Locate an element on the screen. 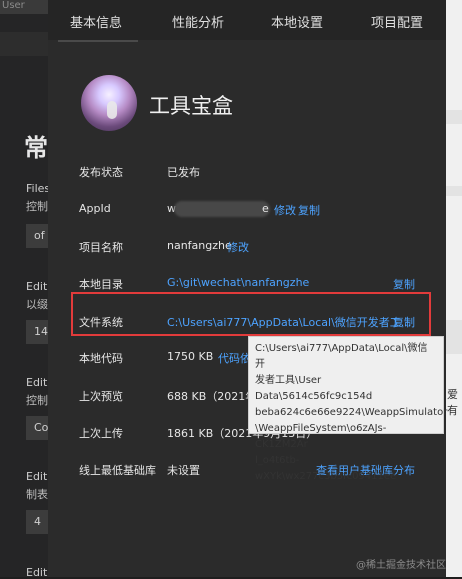  label-min-lib: 线上最低基础库 is located at coordinates (117, 470).